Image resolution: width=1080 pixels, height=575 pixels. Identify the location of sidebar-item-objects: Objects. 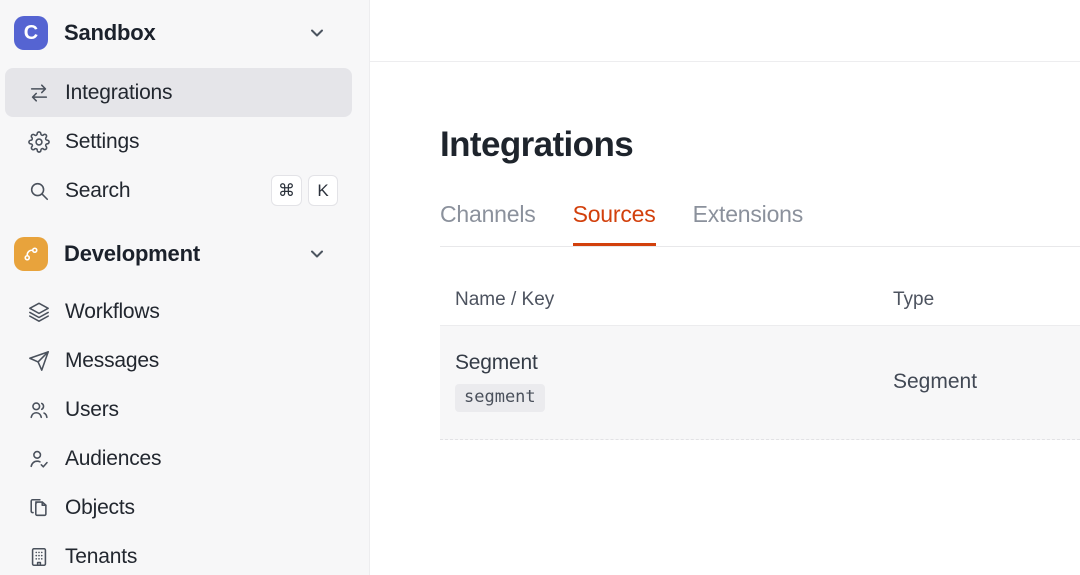
(178, 507).